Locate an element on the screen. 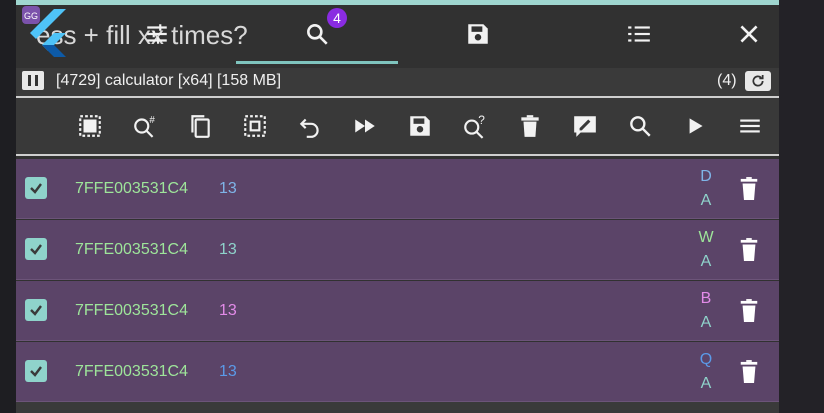  close-button is located at coordinates (749, 34).